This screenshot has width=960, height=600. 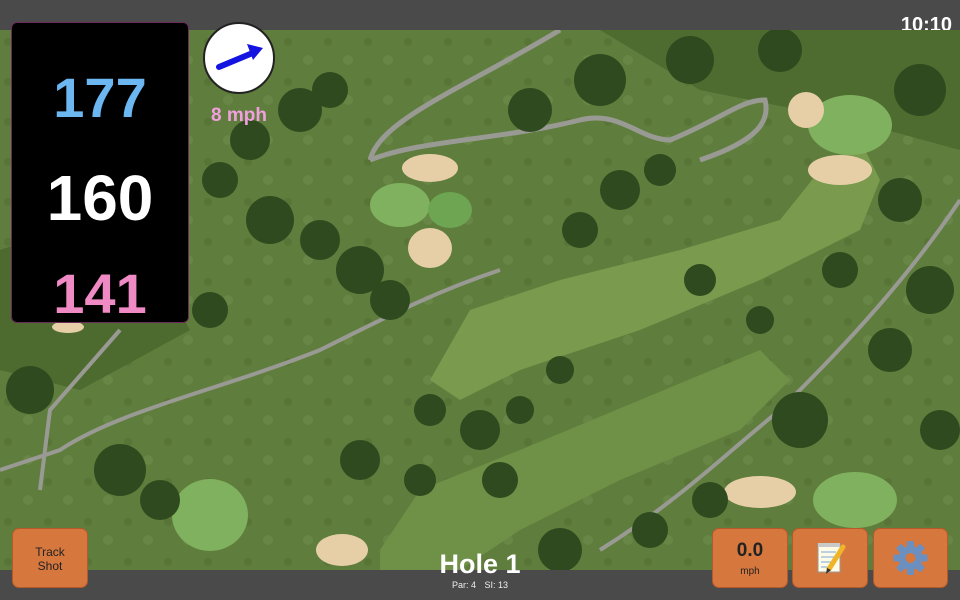 What do you see at coordinates (750, 571) in the screenshot?
I see `wind-button-unit: mph` at bounding box center [750, 571].